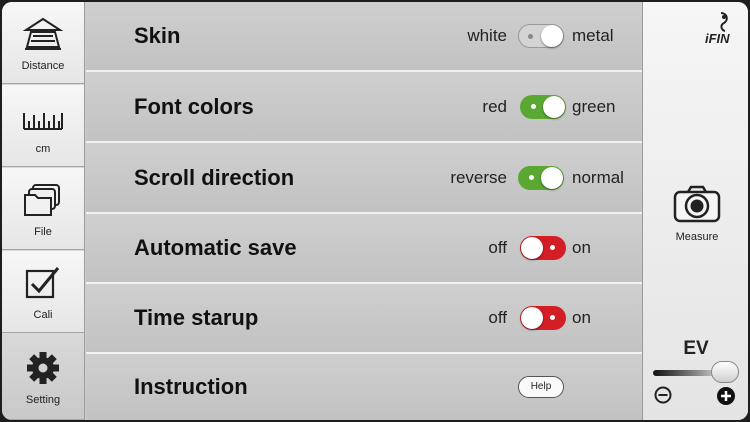 This screenshot has width=750, height=422. What do you see at coordinates (43, 283) in the screenshot?
I see `calibration-icon` at bounding box center [43, 283].